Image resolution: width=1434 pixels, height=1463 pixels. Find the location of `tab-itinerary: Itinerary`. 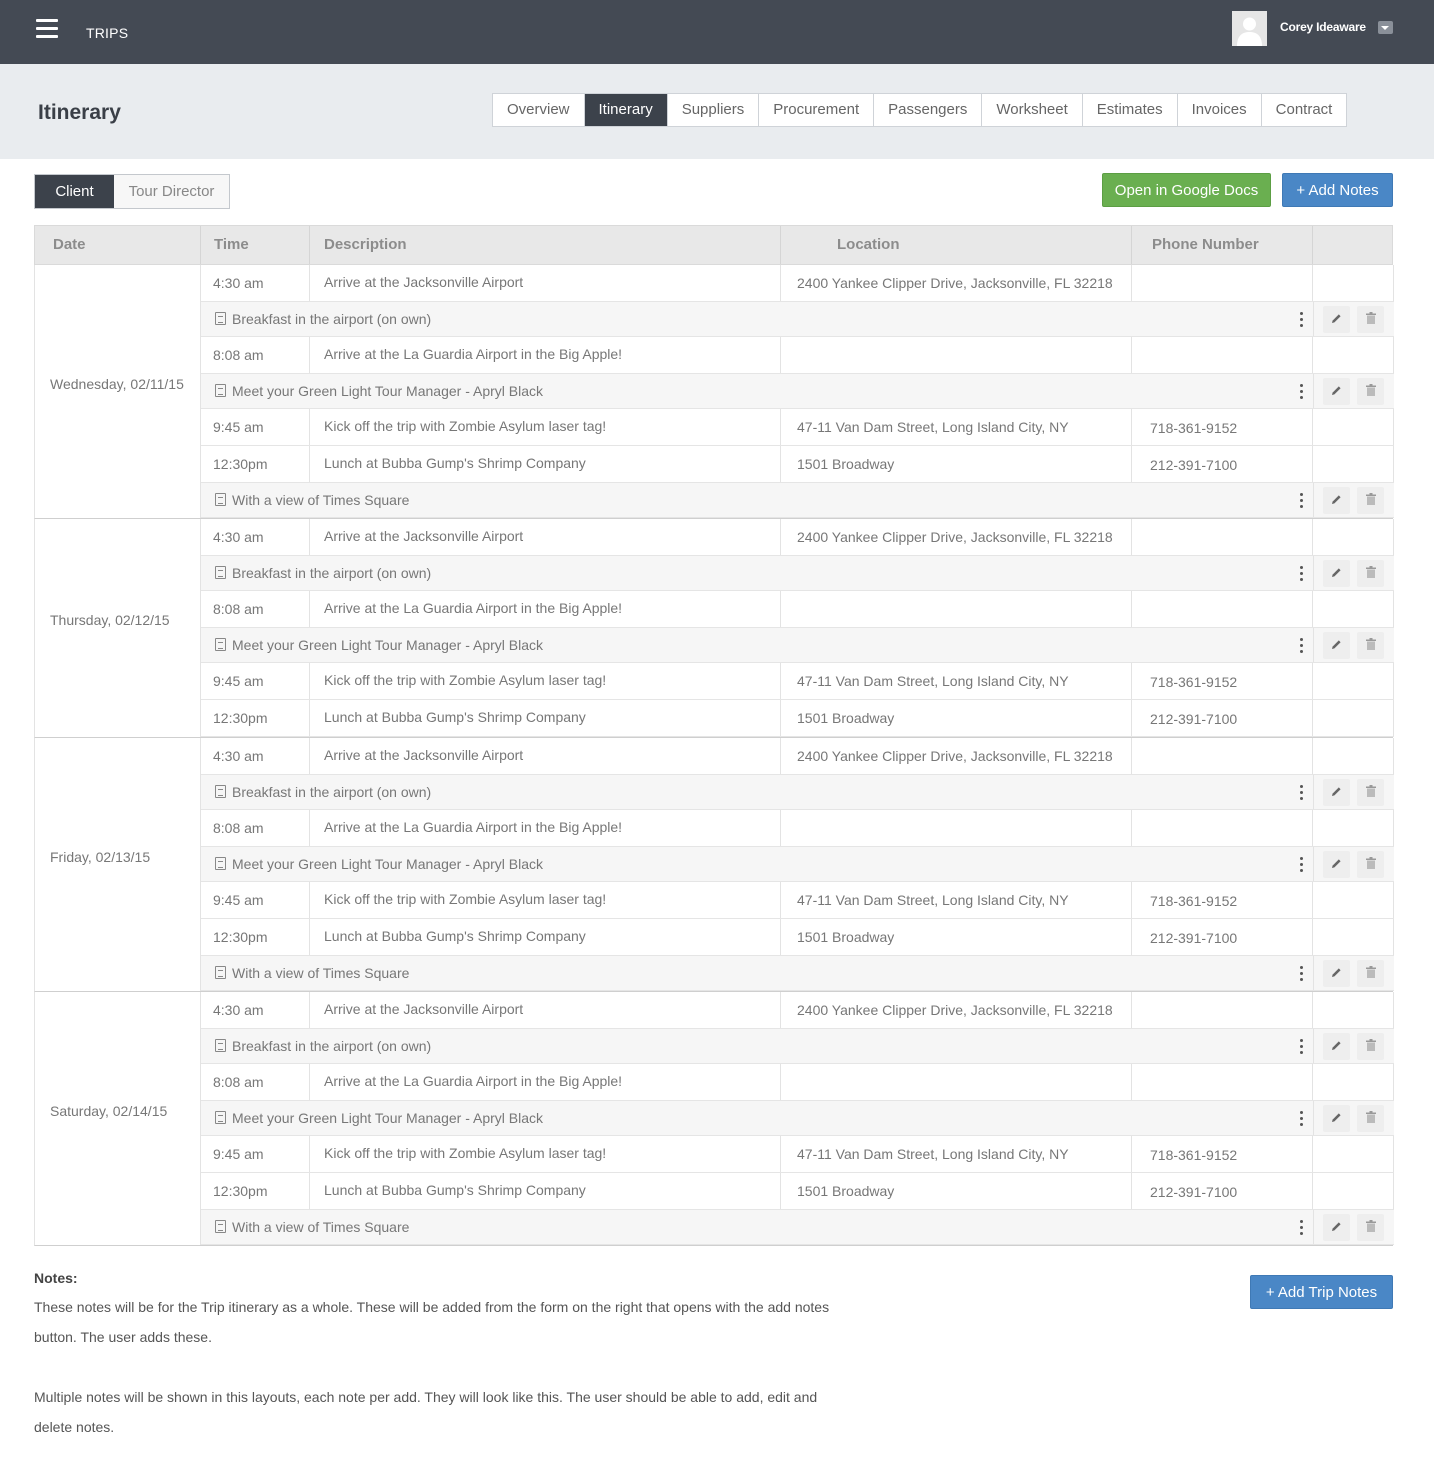

tab-itinerary: Itinerary is located at coordinates (626, 110).